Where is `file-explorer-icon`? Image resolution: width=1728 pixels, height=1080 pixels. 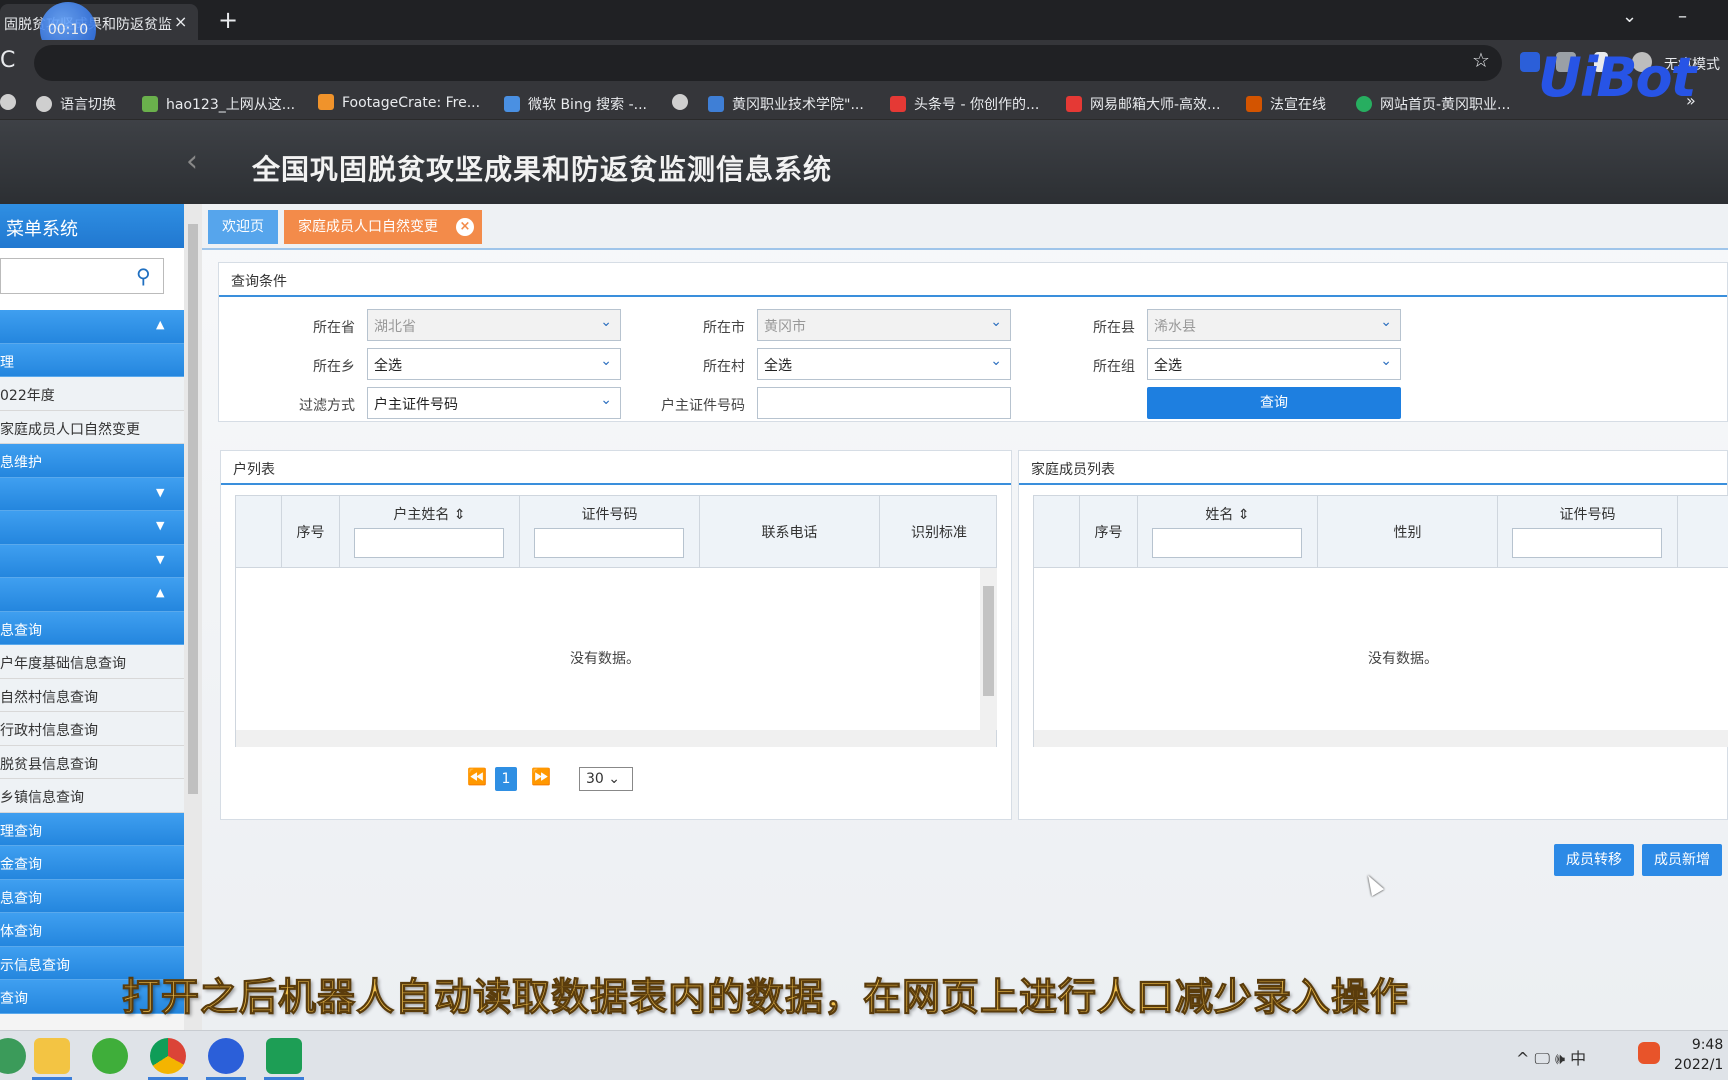 file-explorer-icon is located at coordinates (52, 1056).